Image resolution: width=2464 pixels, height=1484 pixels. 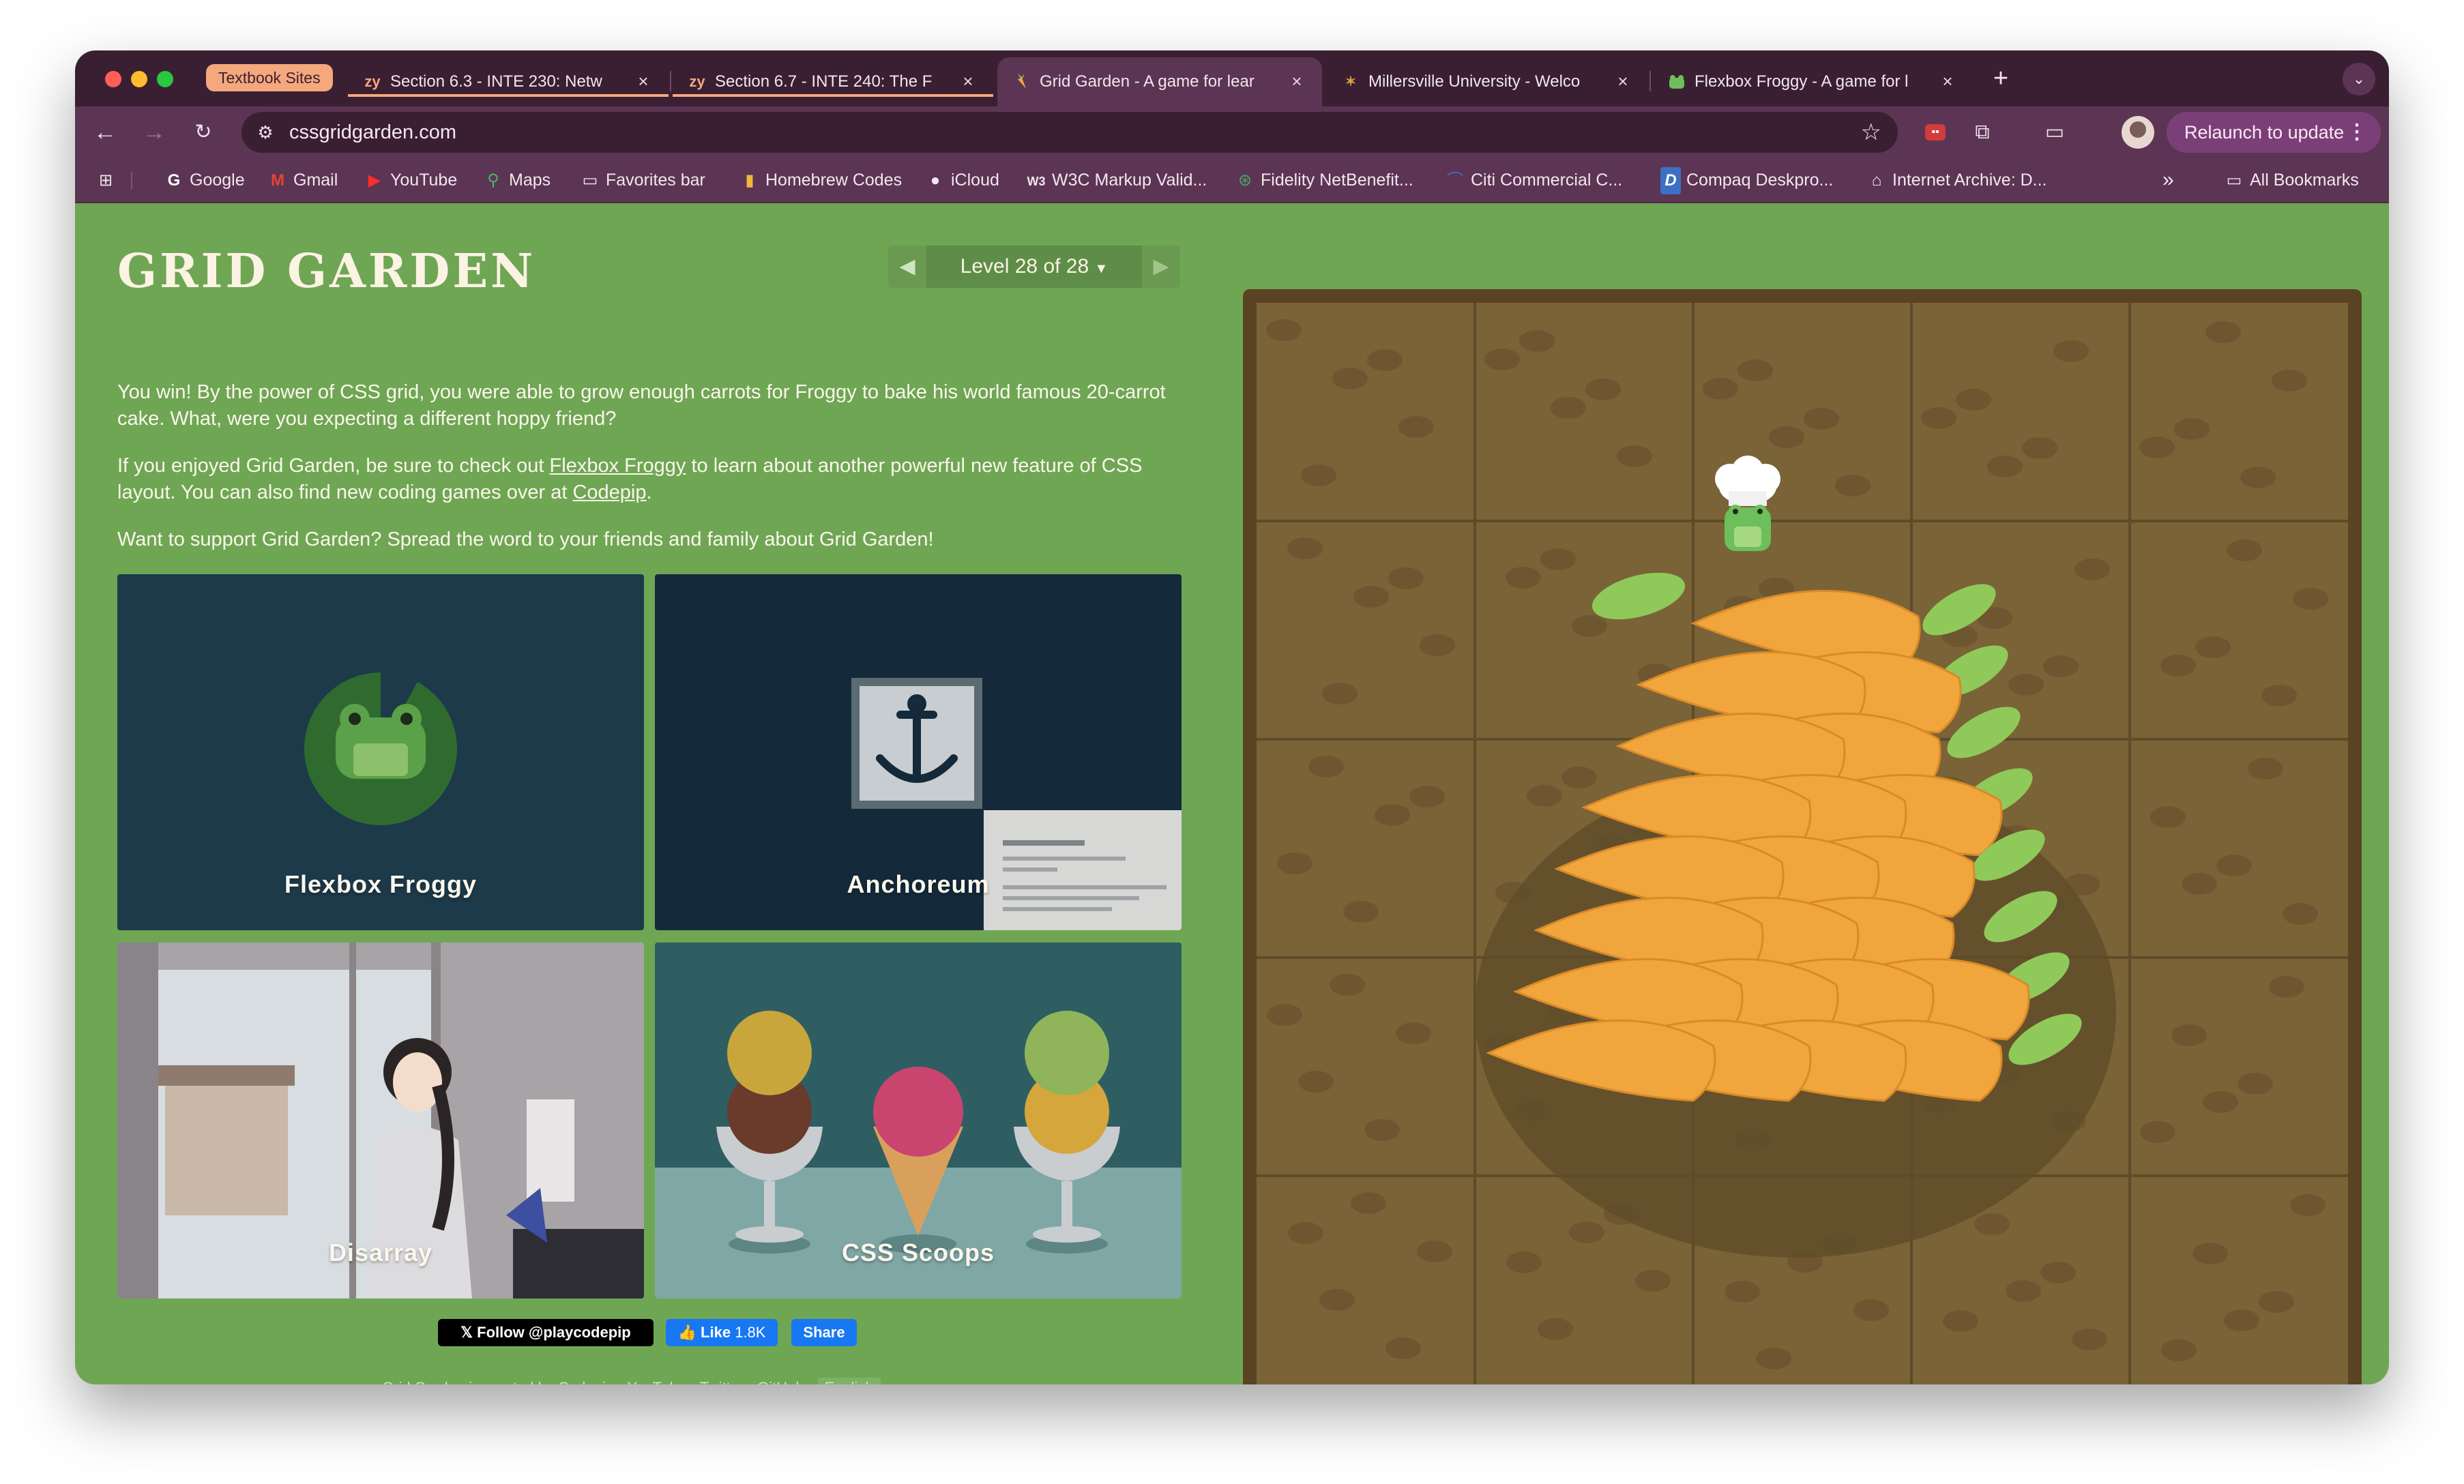 I want to click on apps-grid-icon: ⊞, so click(x=108, y=180).